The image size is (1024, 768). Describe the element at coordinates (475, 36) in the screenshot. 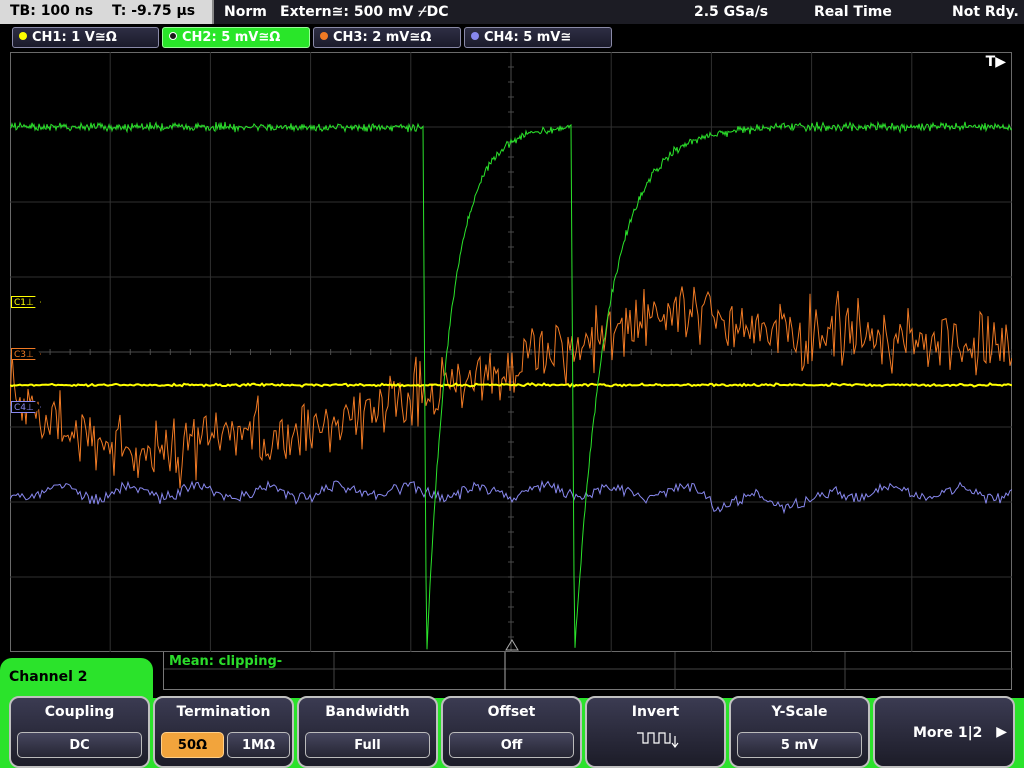

I see `ch4-dot-icon` at that location.